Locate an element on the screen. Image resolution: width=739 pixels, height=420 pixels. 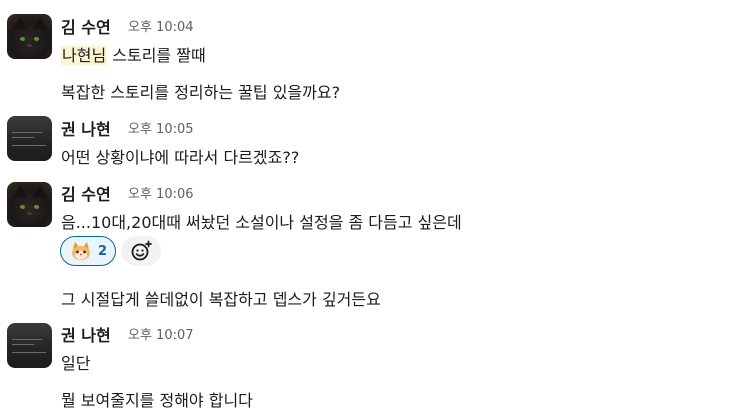
message-text-rest: 스토리를 짤때 is located at coordinates (156, 55).